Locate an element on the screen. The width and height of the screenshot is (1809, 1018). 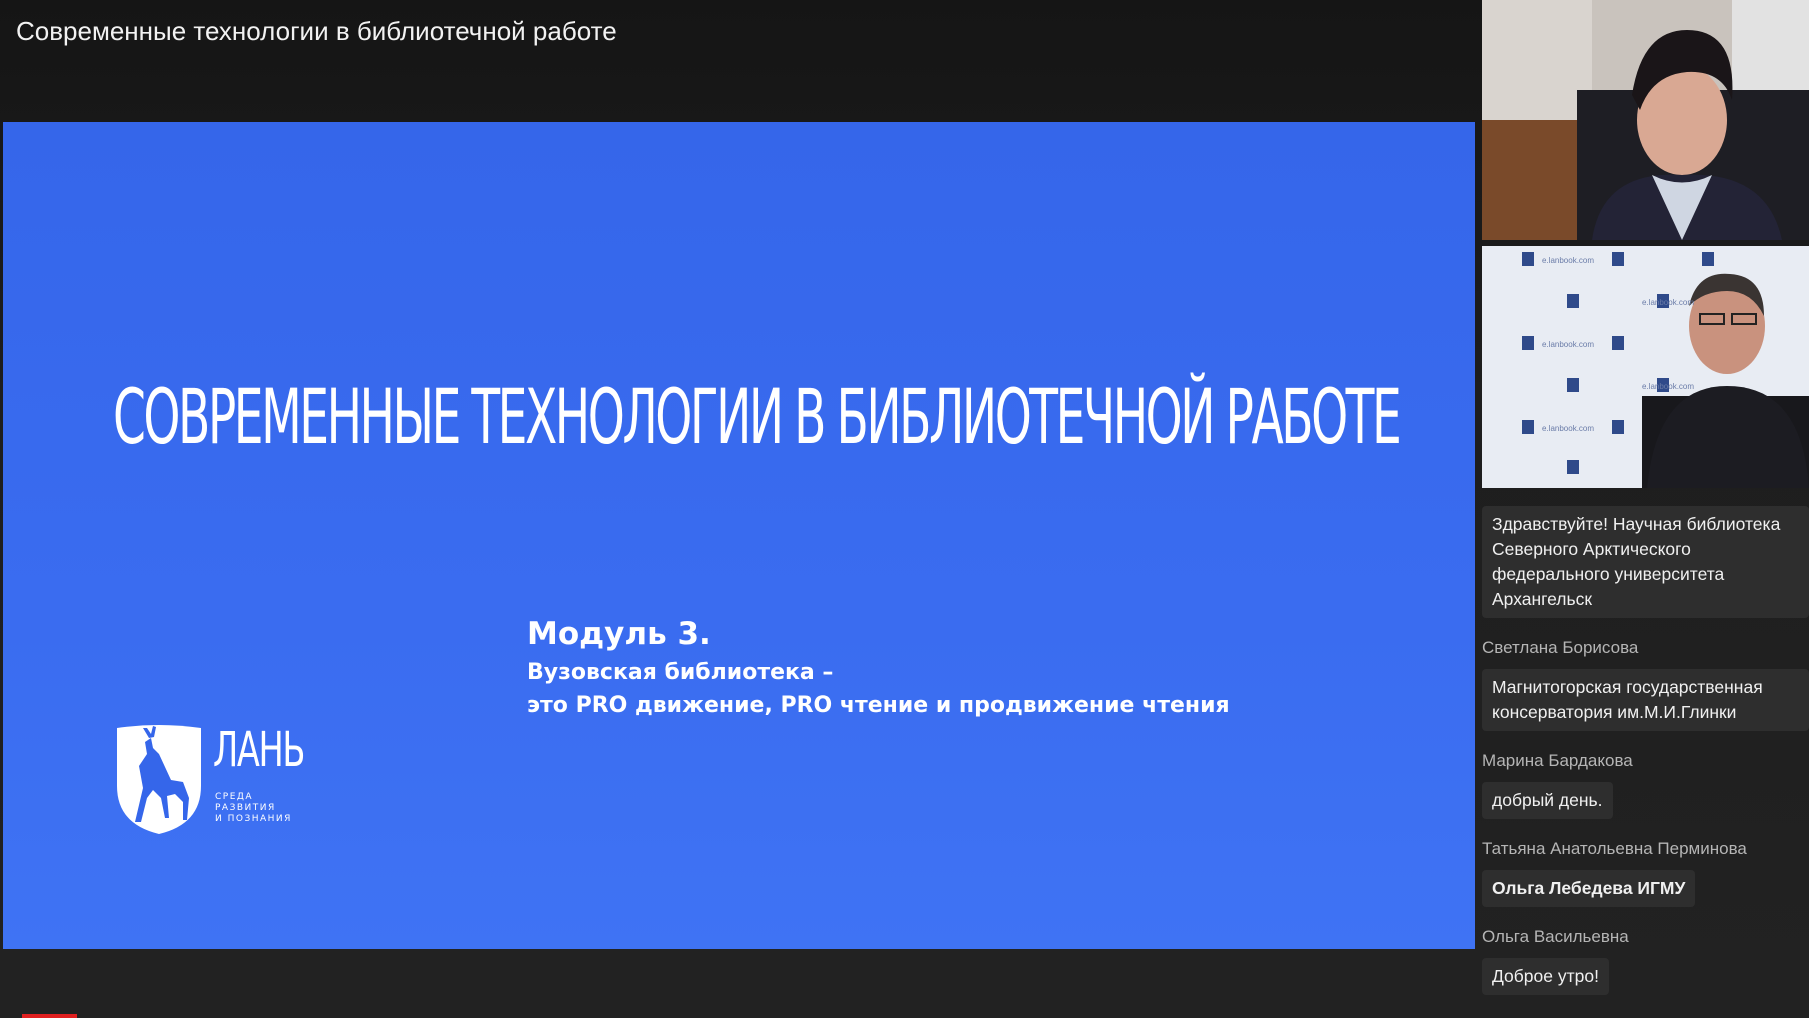
participant-video-woman is located at coordinates (1645, 120).